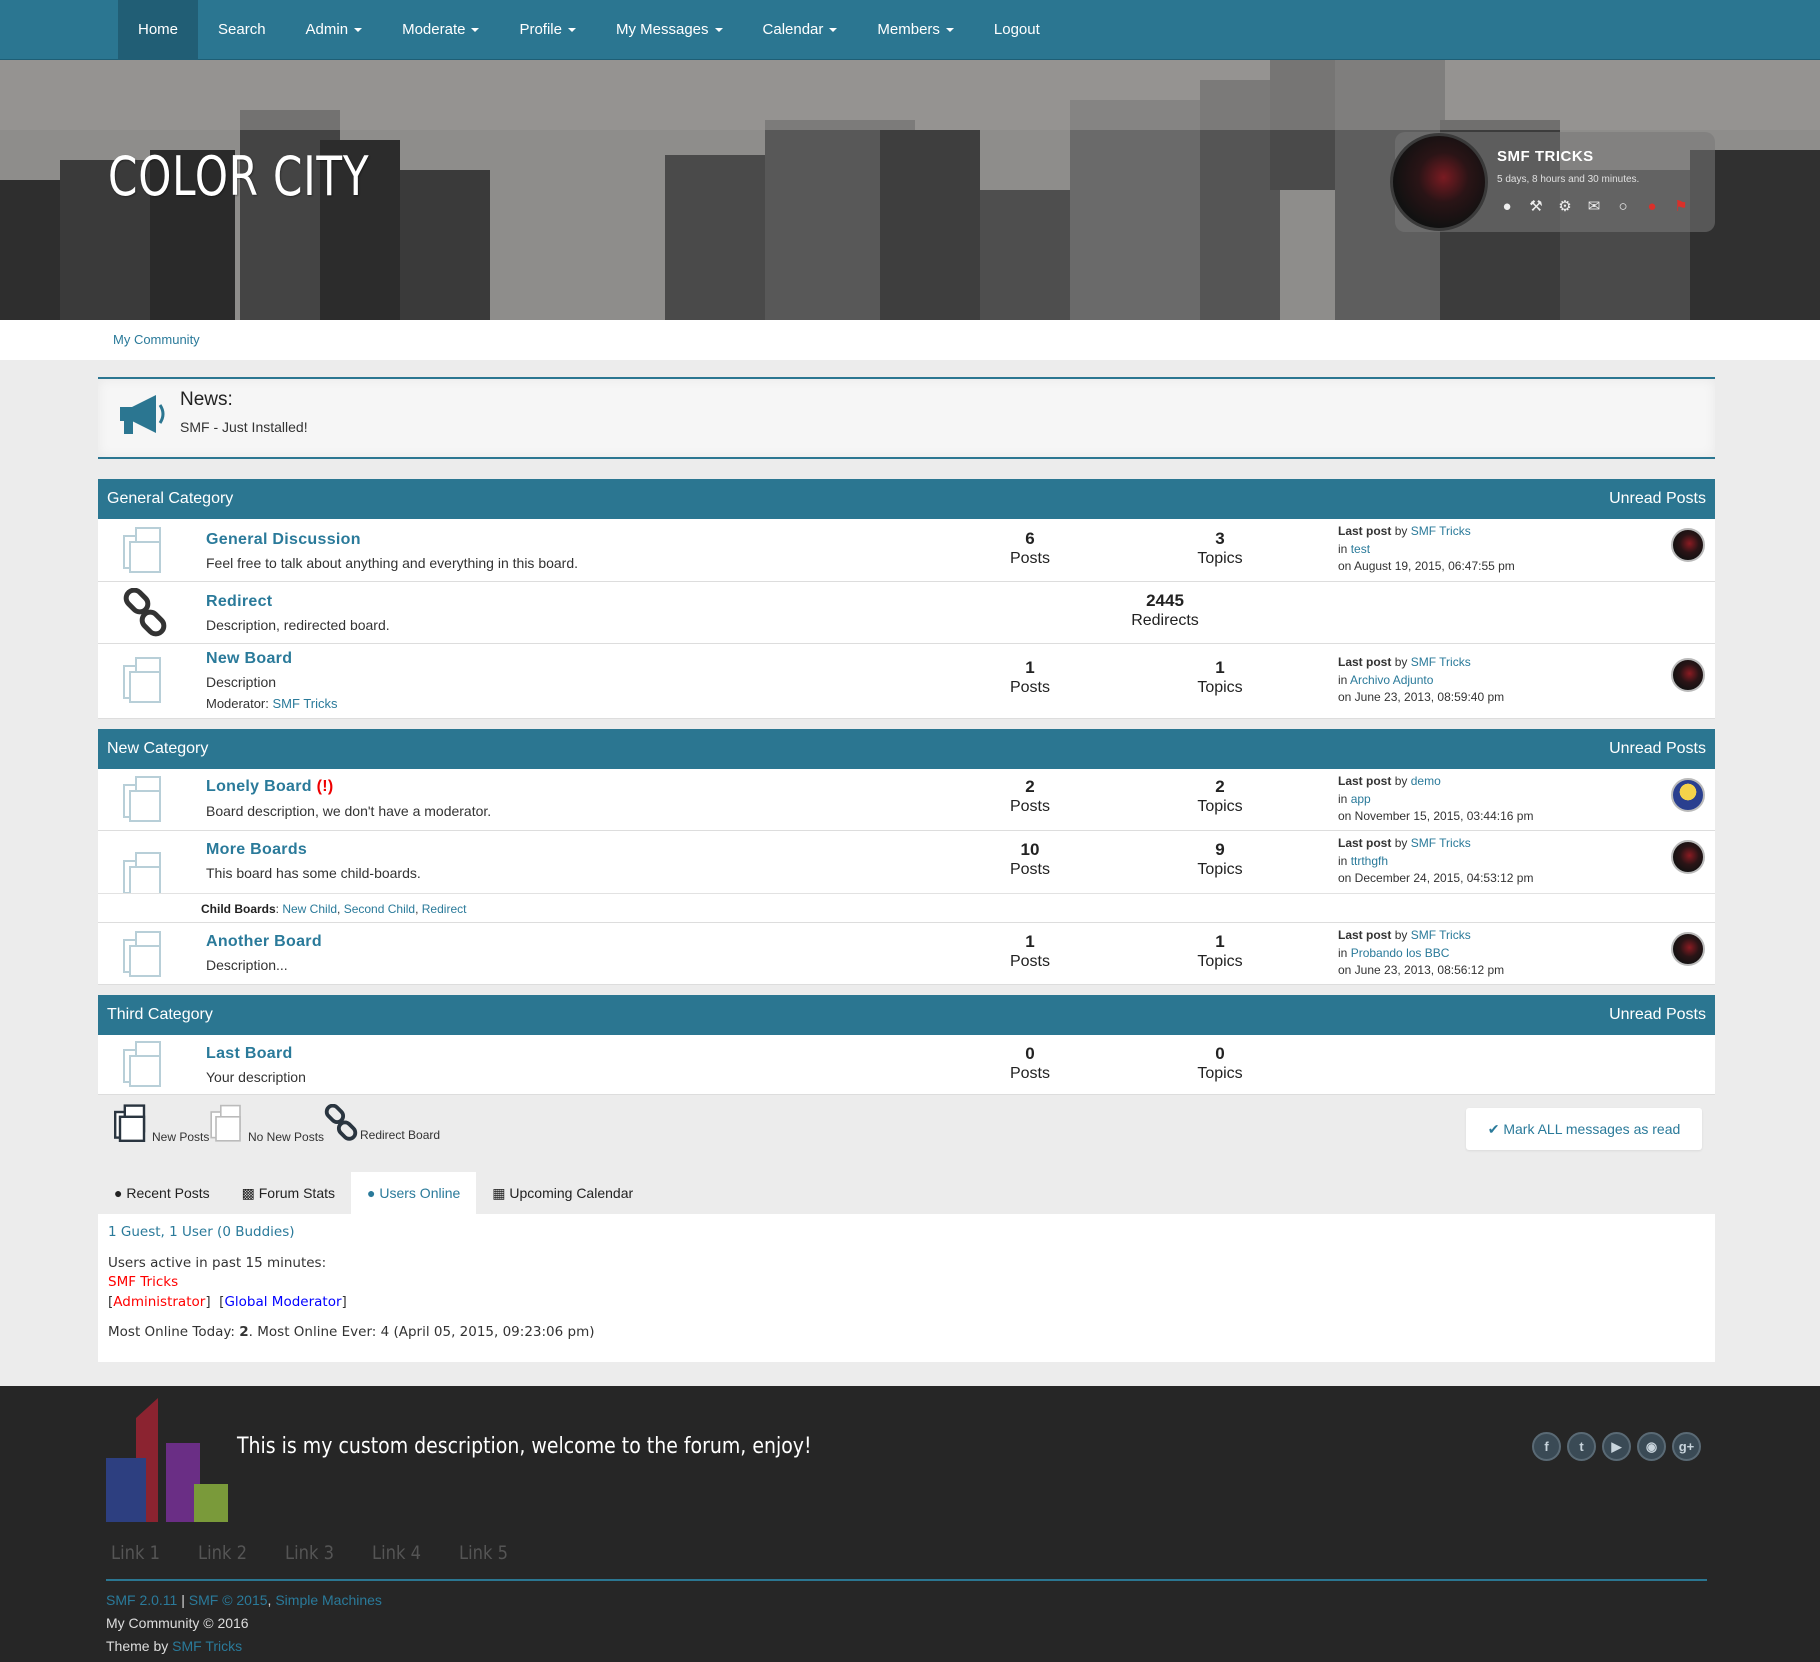  What do you see at coordinates (305, 703) in the screenshot?
I see `moderator-link: SMF Tricks` at bounding box center [305, 703].